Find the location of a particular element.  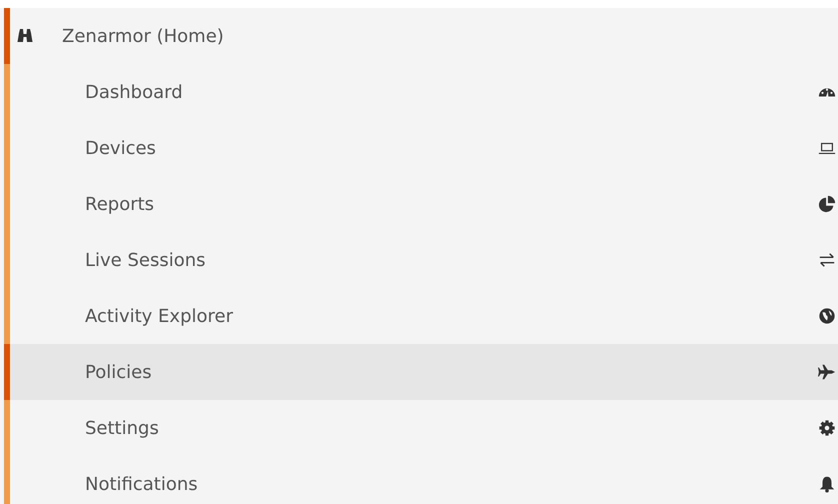

menu-title: Zenarmor (Home) is located at coordinates (143, 36).